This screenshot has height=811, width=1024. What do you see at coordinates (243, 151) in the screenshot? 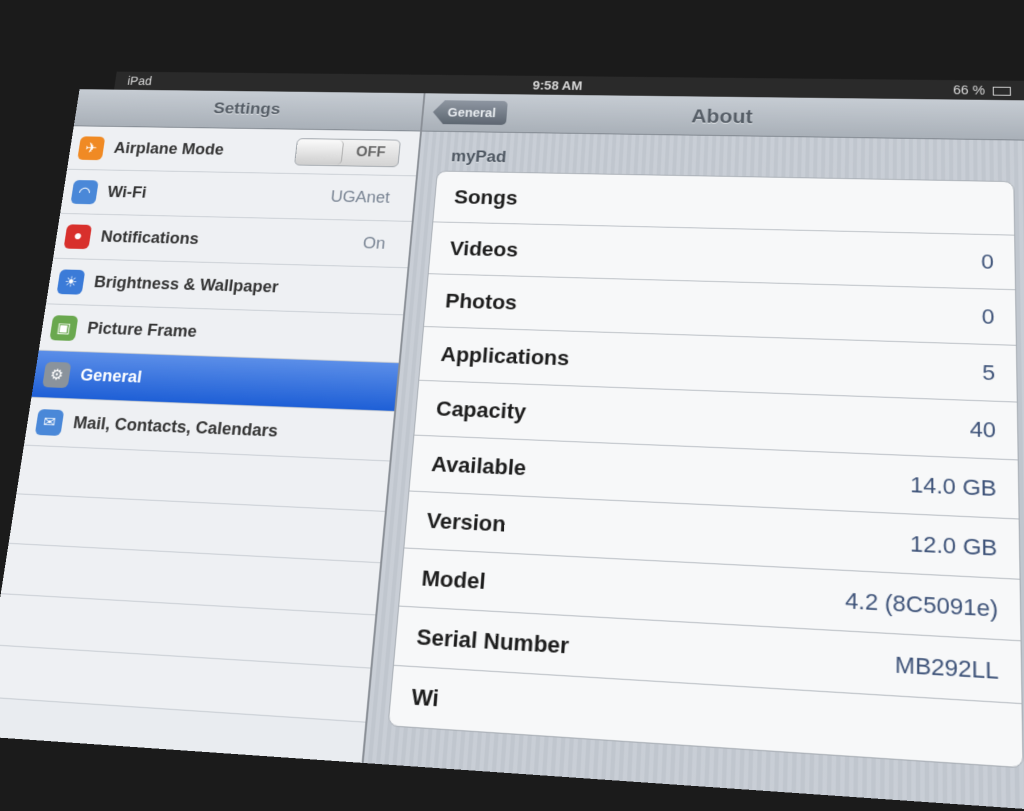
I see `sidebar-item-airplane-mode: ✈ Airplane Mode OFF` at bounding box center [243, 151].